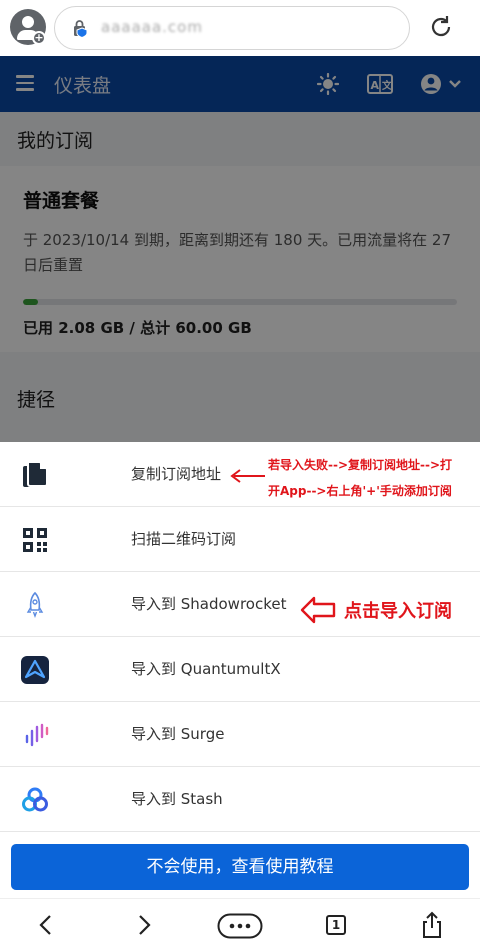 The width and height of the screenshot is (480, 950). What do you see at coordinates (360, 491) in the screenshot?
I see `annotation-copy-note-line2: 开App-->右上角'+'手动添加订阅` at bounding box center [360, 491].